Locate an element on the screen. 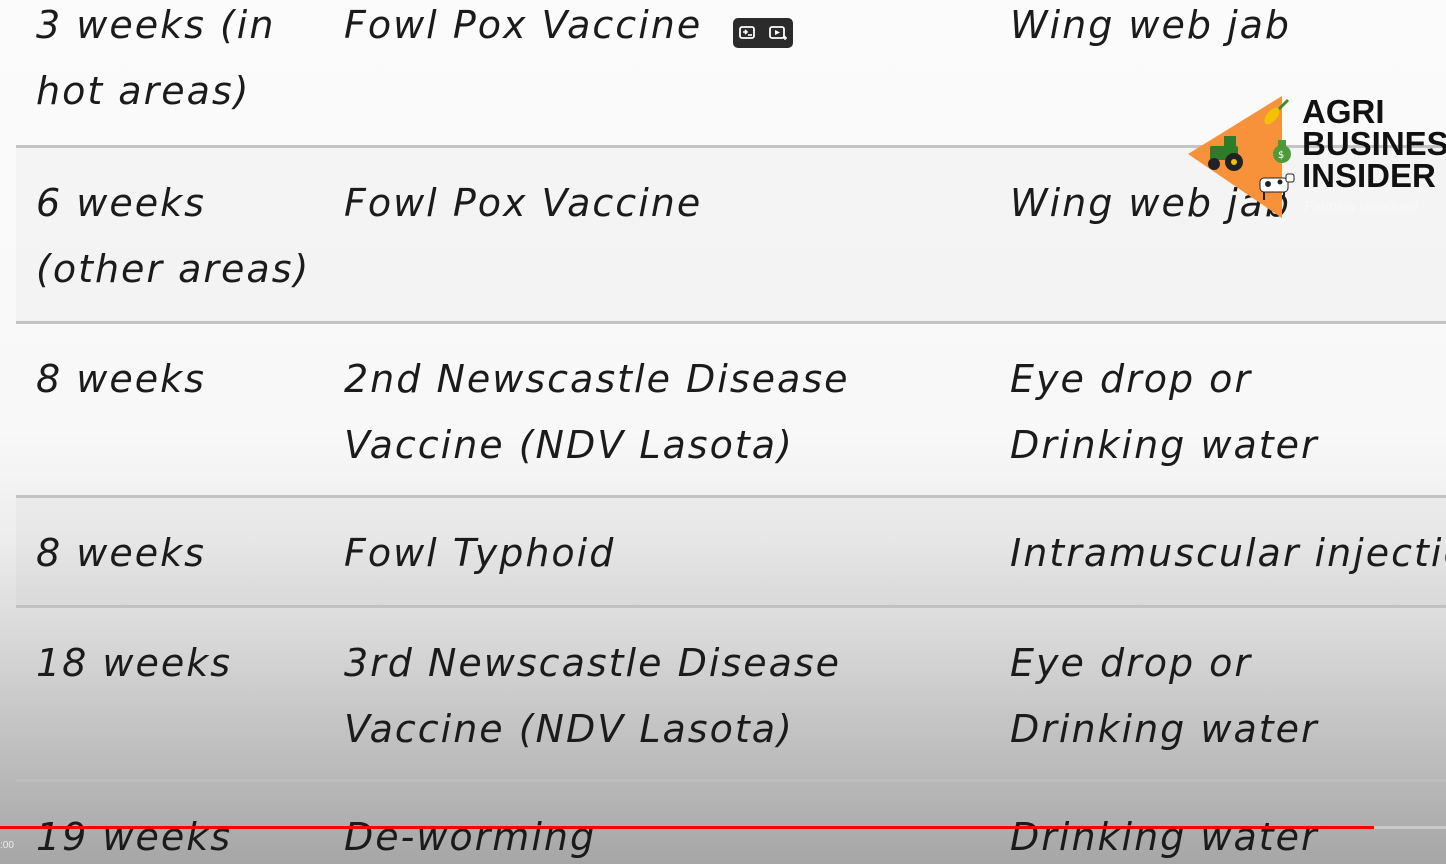 The image size is (1446, 864). progress-bar is located at coordinates (723, 827).